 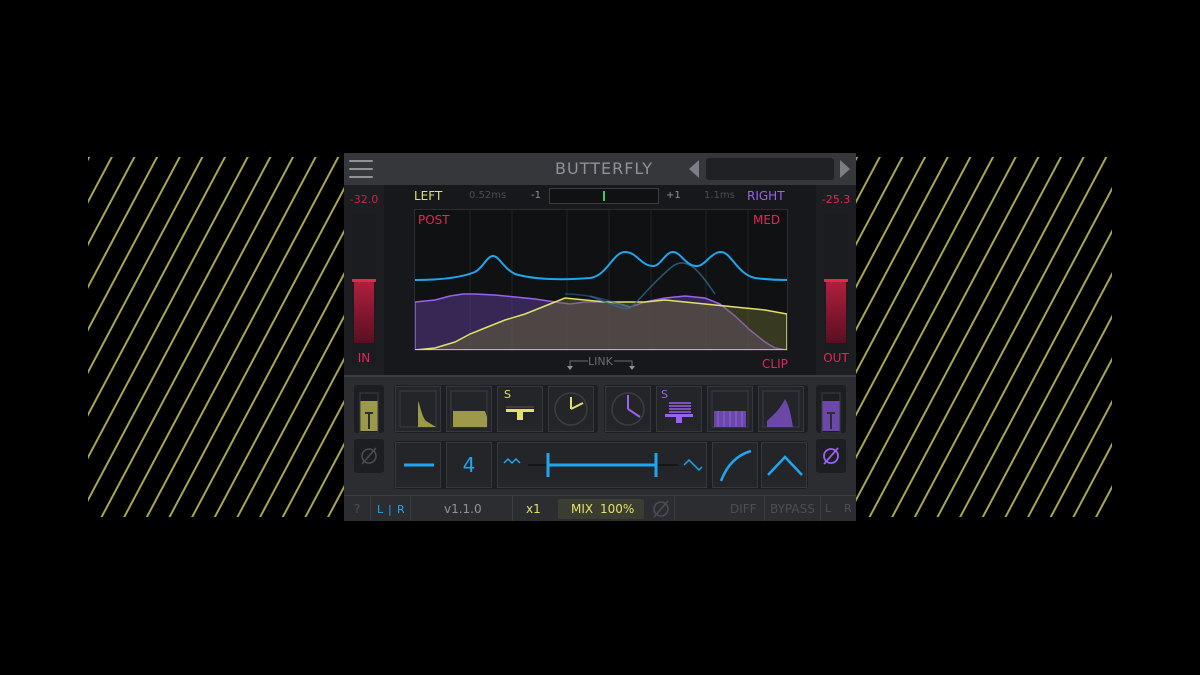 What do you see at coordinates (507, 394) in the screenshot?
I see `left-solo-label: S` at bounding box center [507, 394].